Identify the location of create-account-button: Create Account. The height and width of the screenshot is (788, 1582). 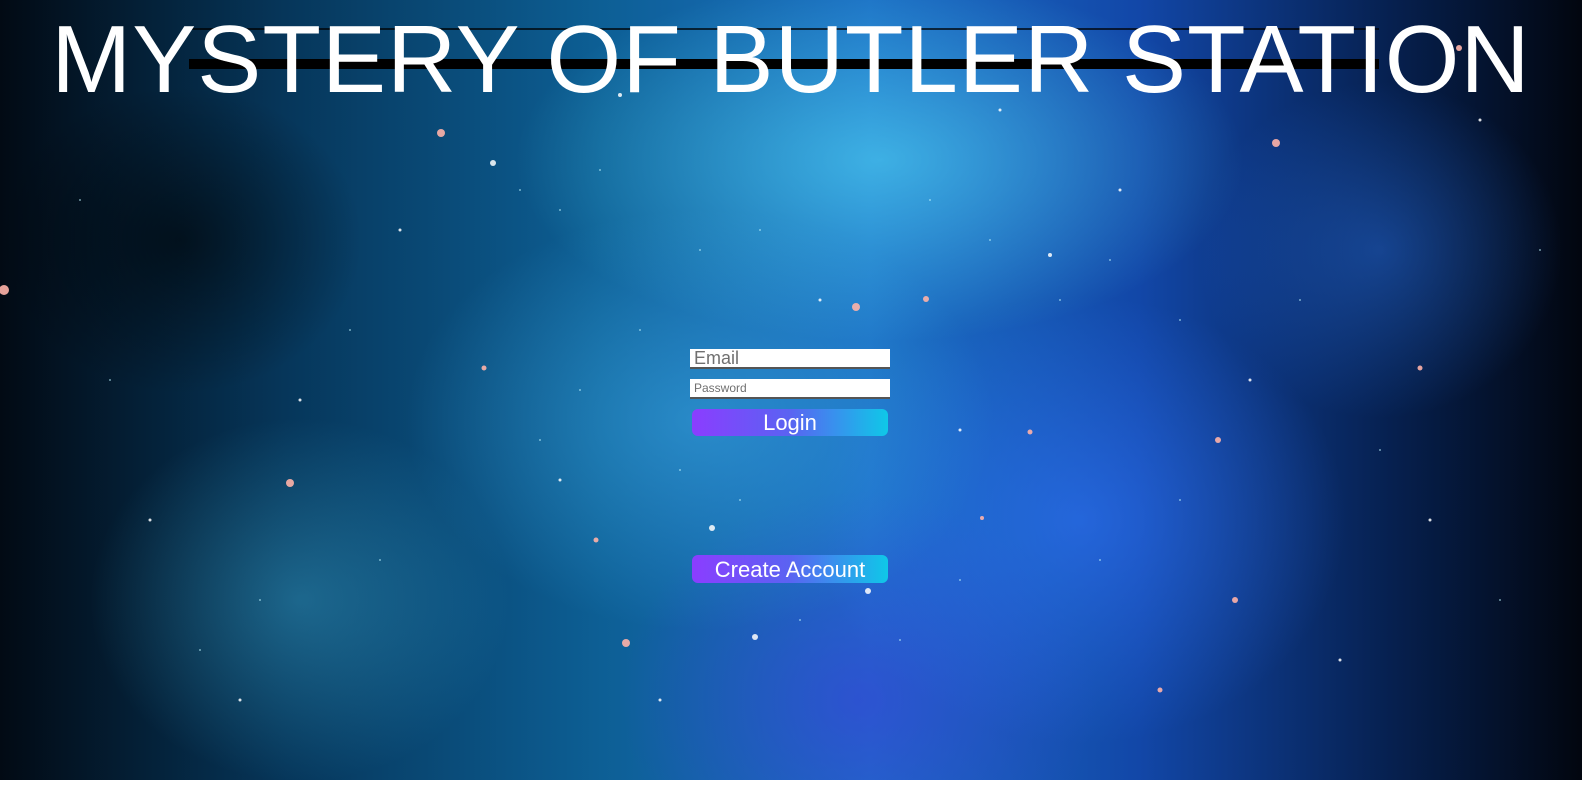
(790, 569).